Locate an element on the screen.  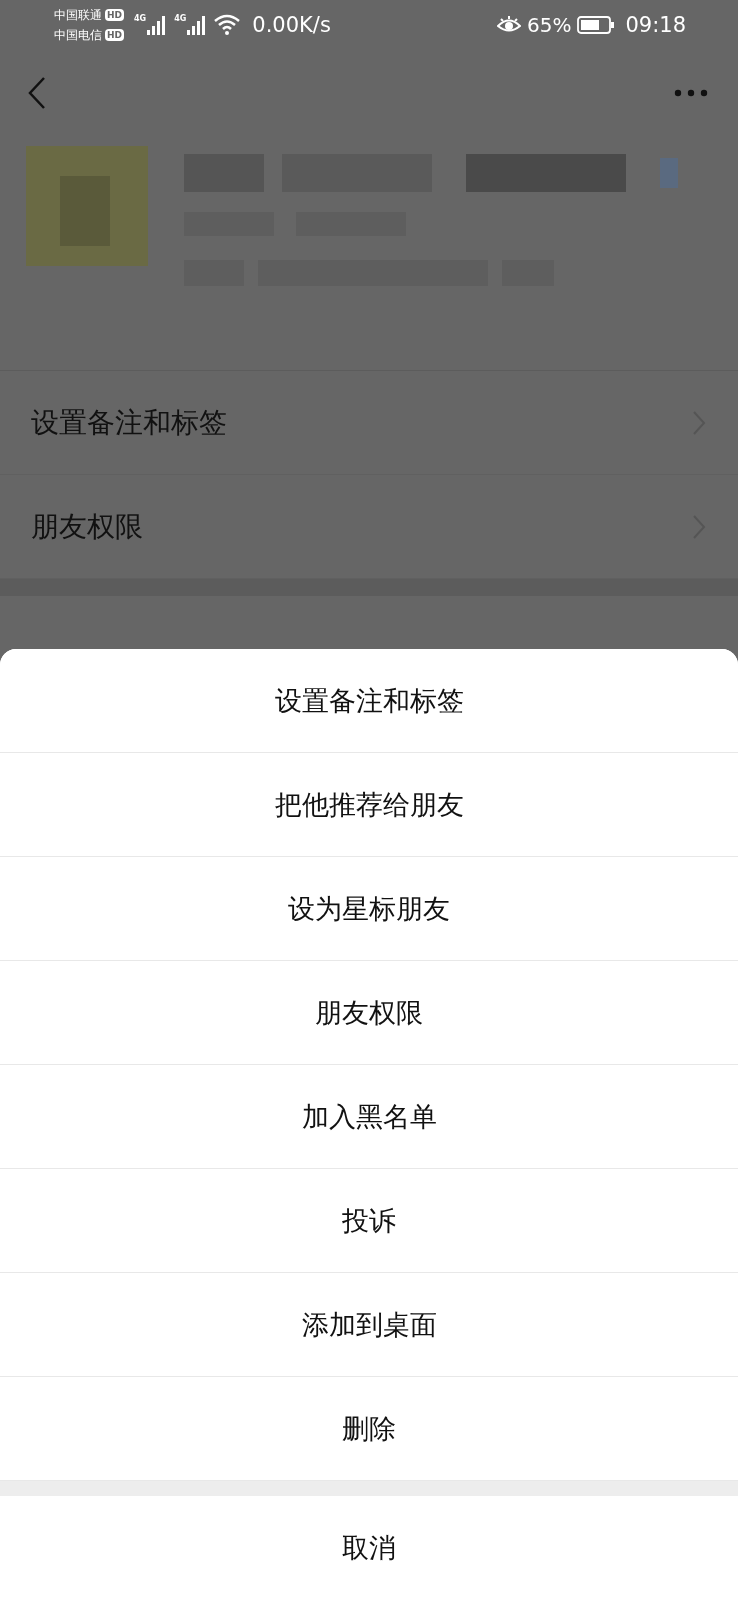
row-label: 设置备注和标签 is located at coordinates (129, 422).